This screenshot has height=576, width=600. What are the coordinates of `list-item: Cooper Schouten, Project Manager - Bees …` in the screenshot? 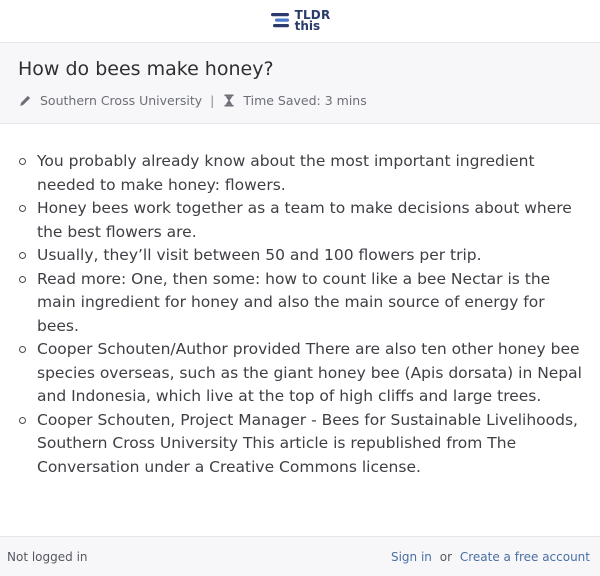 It's located at (300, 444).